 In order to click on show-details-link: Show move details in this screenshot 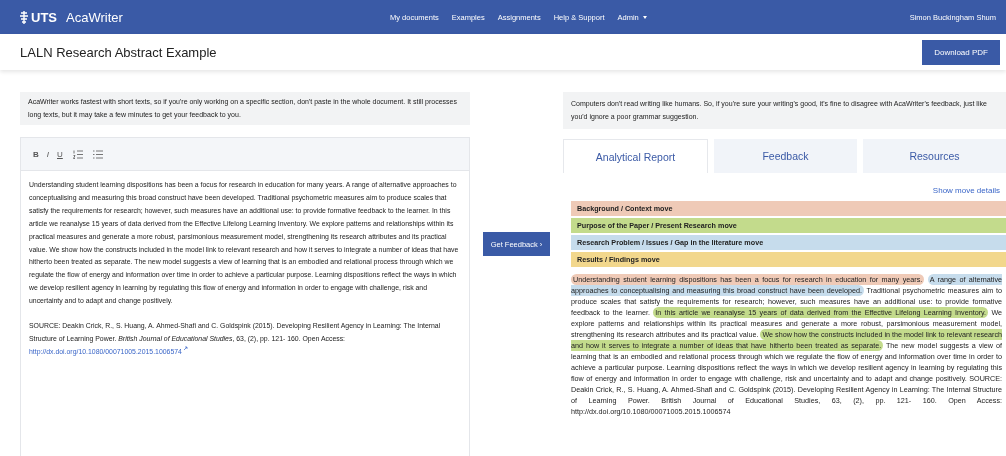, I will do `click(966, 190)`.